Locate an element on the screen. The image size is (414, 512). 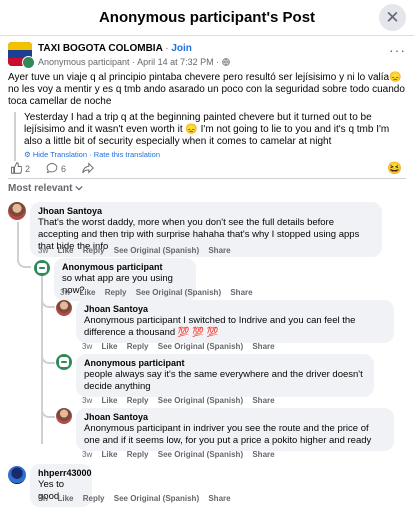
post-date: April 14 at 7:32 PM is located at coordinates (175, 62).